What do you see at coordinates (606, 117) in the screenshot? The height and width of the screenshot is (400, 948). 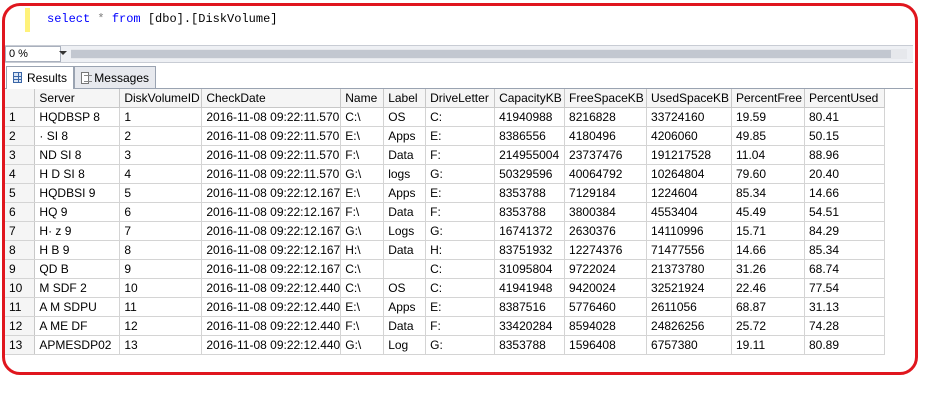 I see `grid-cell: 8216828` at bounding box center [606, 117].